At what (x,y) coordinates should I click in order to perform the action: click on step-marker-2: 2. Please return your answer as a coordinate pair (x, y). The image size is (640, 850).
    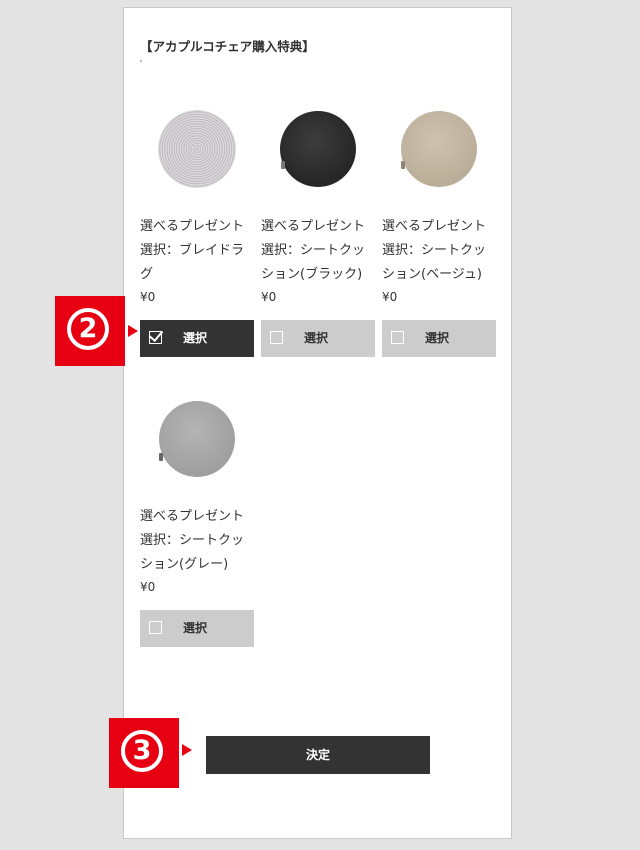
    Looking at the image, I should click on (90, 331).